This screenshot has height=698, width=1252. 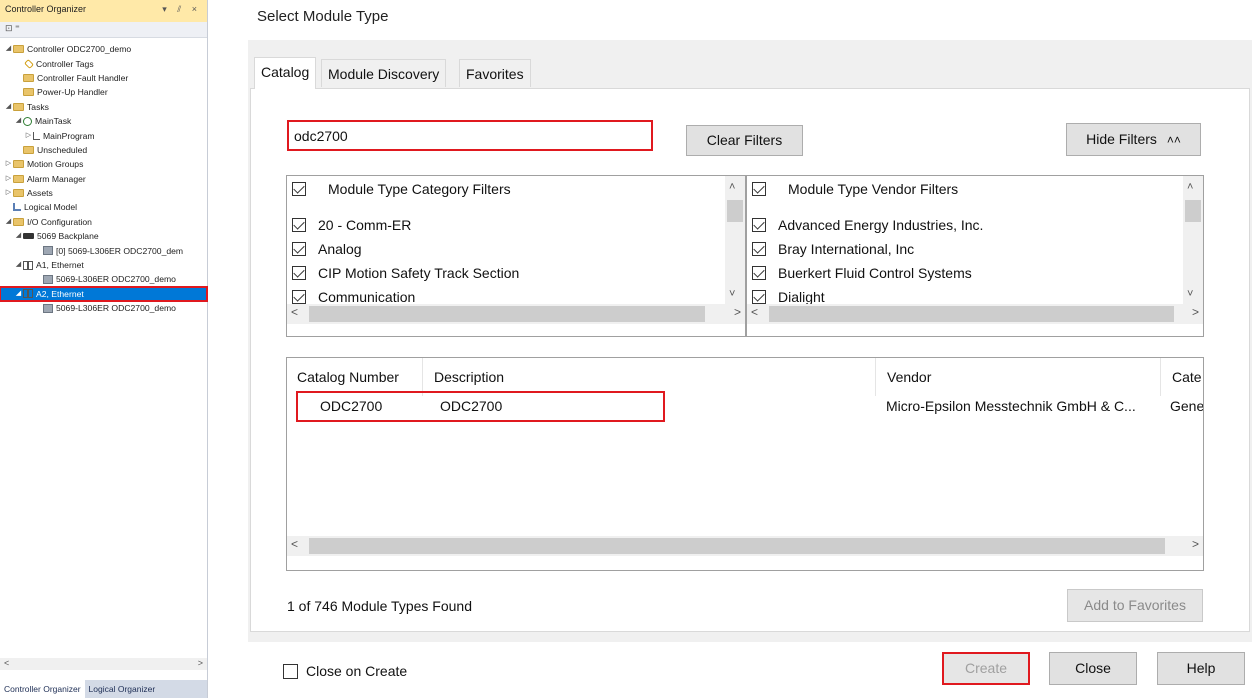 I want to click on category-filter-item: Analog, so click(x=327, y=249).